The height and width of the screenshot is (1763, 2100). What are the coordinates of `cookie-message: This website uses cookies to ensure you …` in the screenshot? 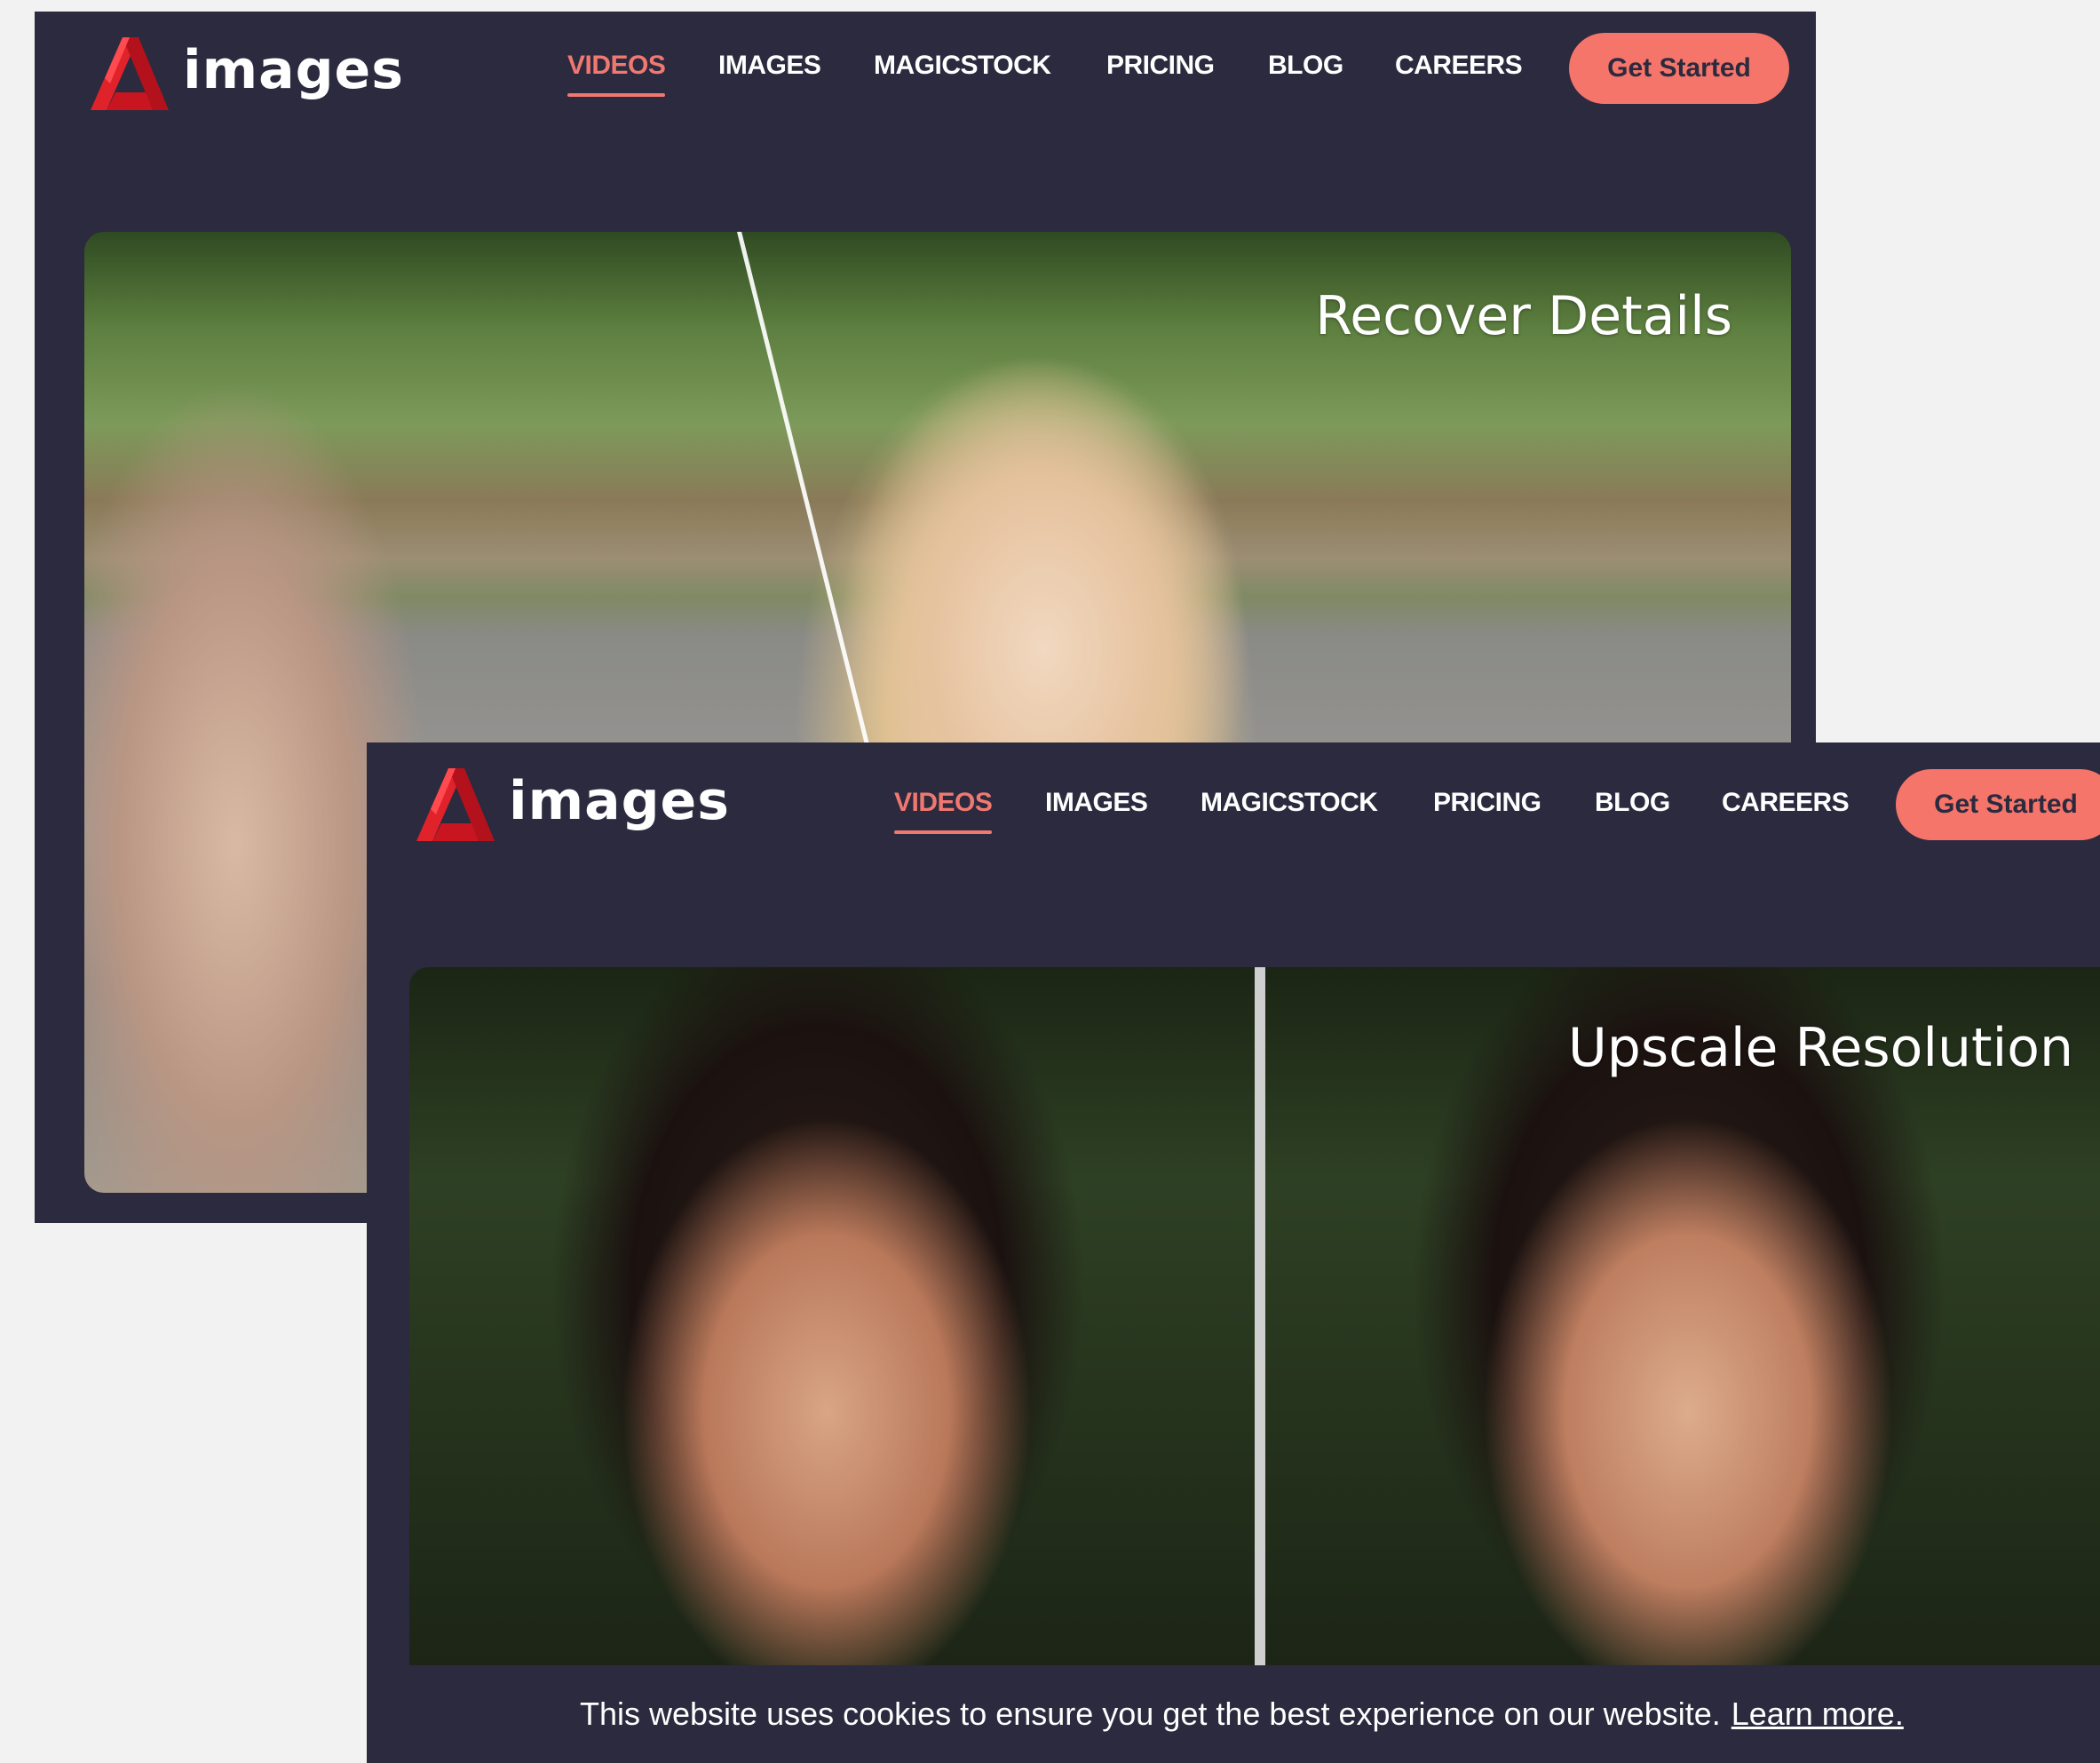 It's located at (1150, 1714).